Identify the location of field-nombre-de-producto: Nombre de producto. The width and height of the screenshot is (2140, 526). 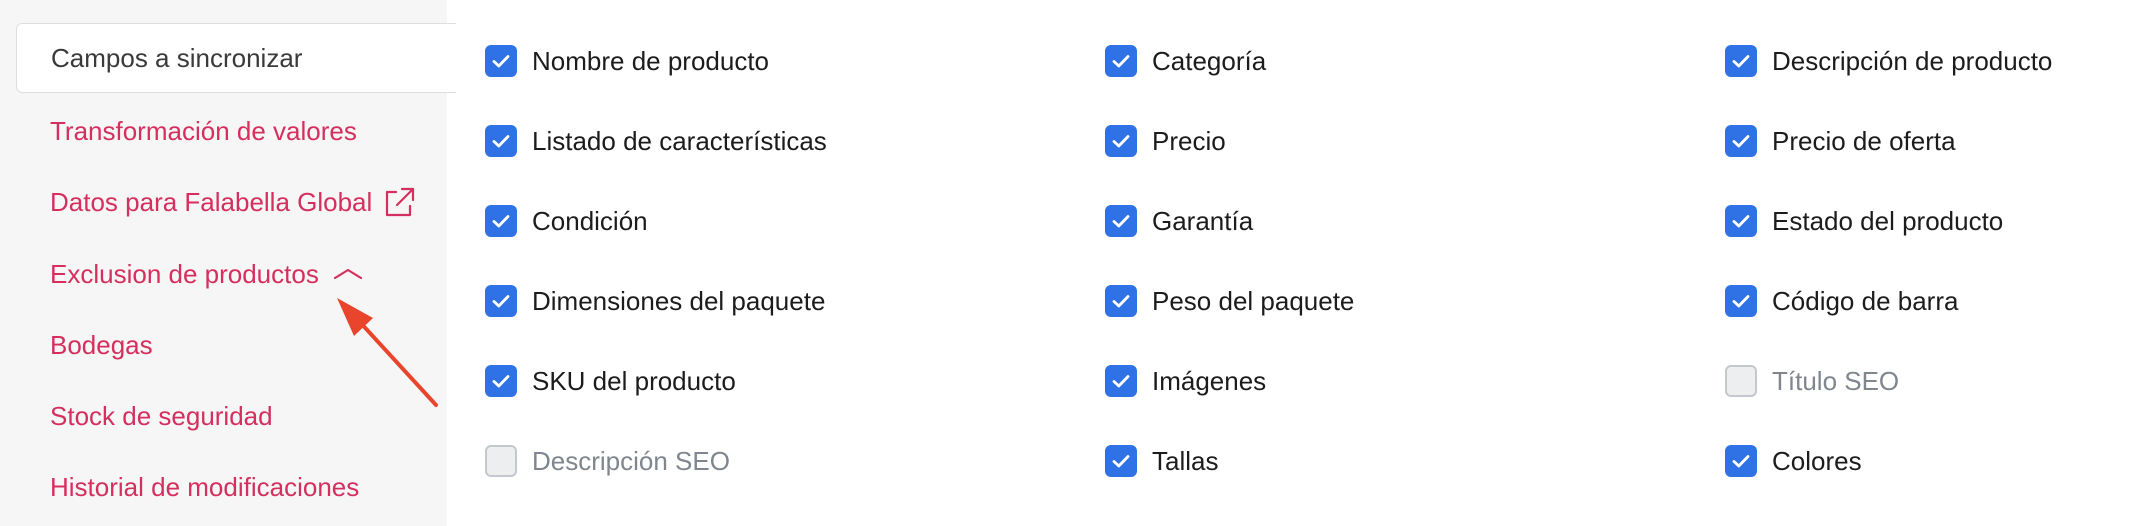
(627, 61).